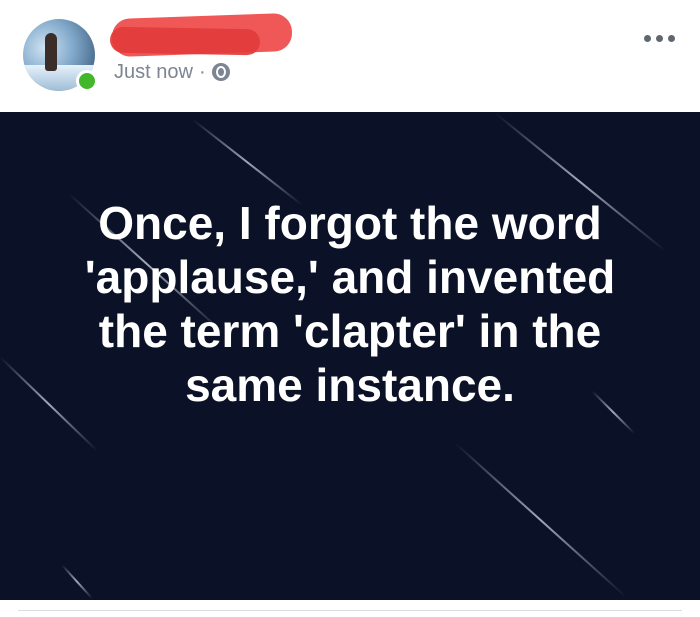  I want to click on globe-icon, so click(220, 72).